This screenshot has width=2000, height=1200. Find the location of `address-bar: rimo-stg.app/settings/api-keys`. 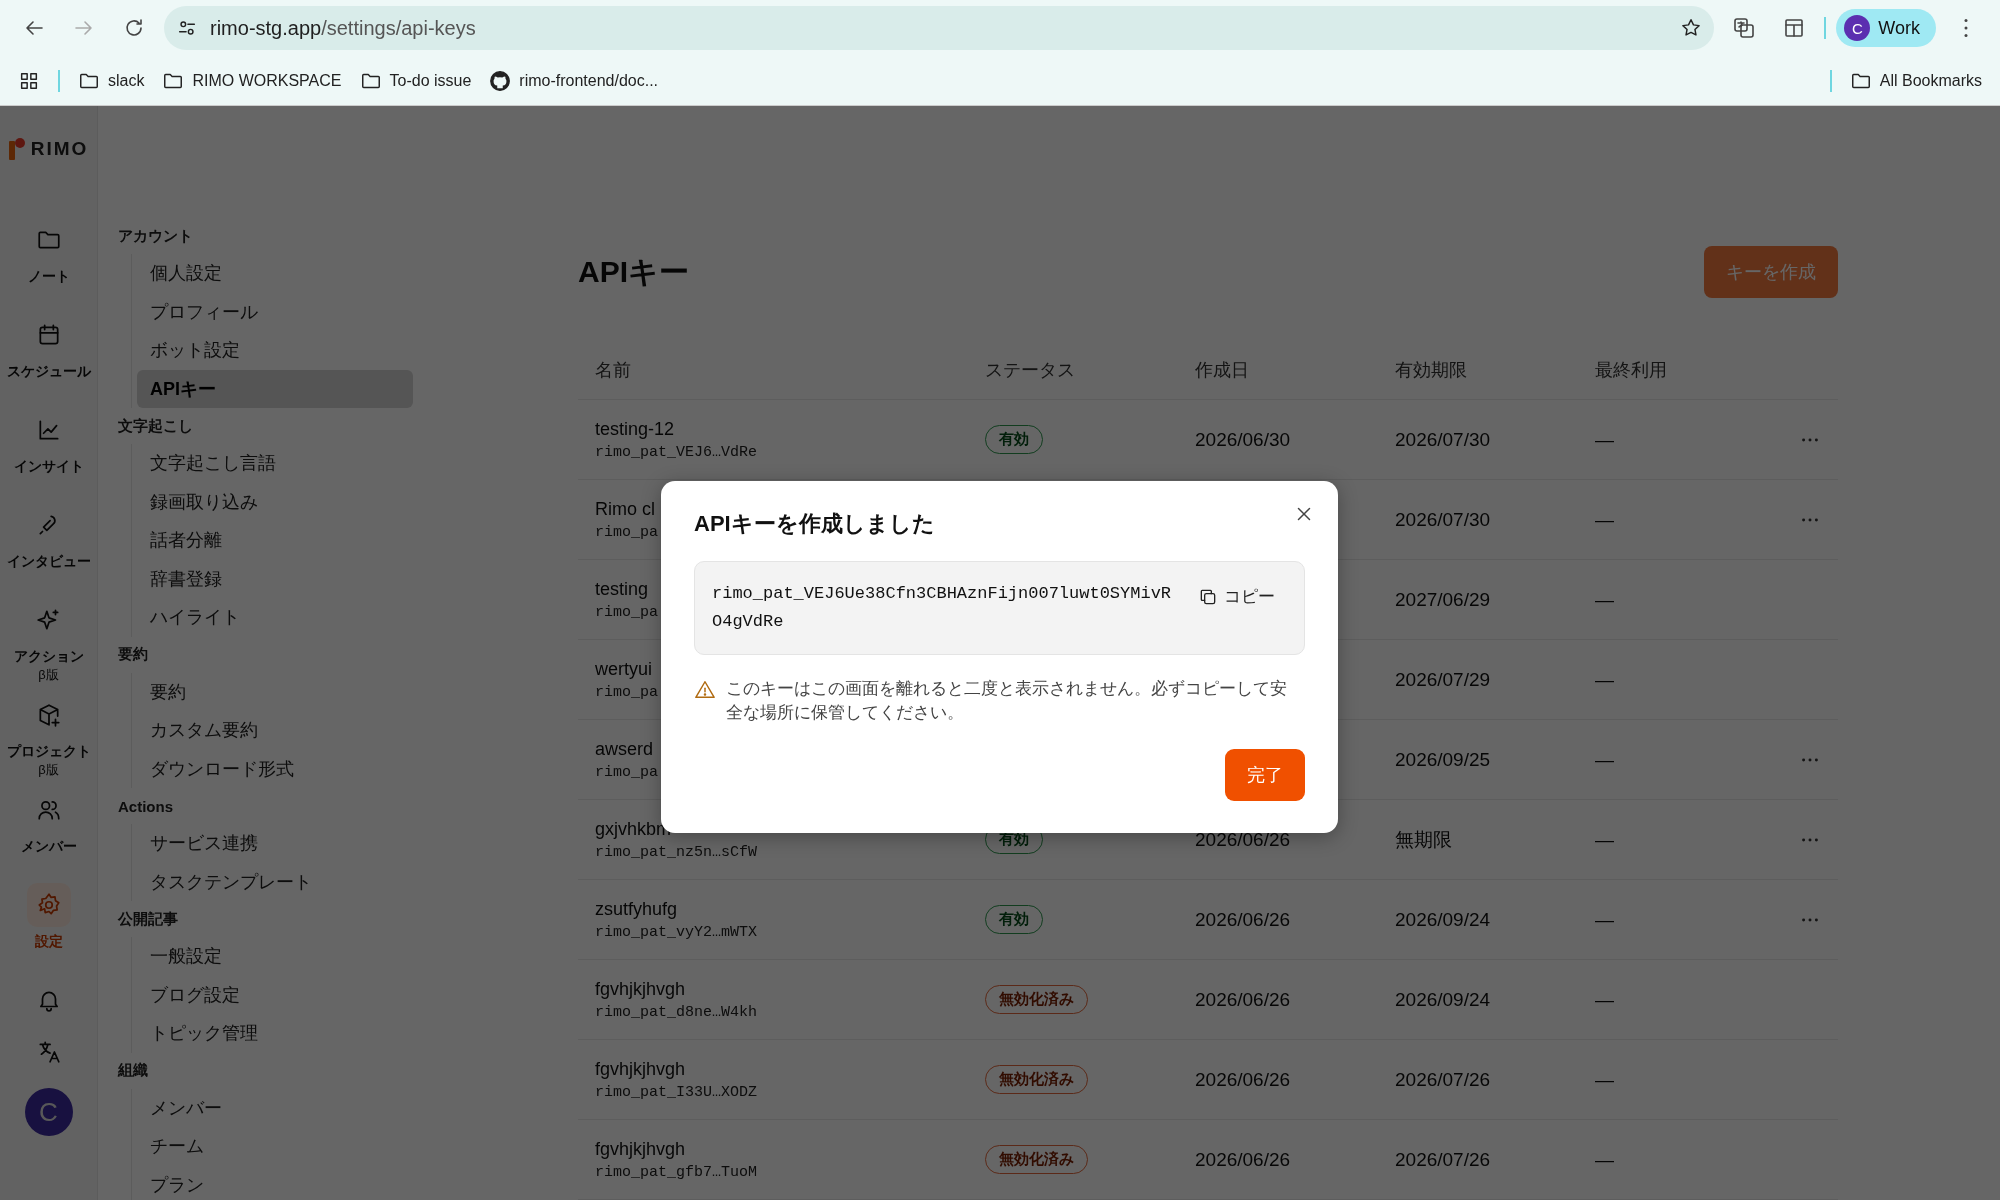

address-bar: rimo-stg.app/settings/api-keys is located at coordinates (939, 28).